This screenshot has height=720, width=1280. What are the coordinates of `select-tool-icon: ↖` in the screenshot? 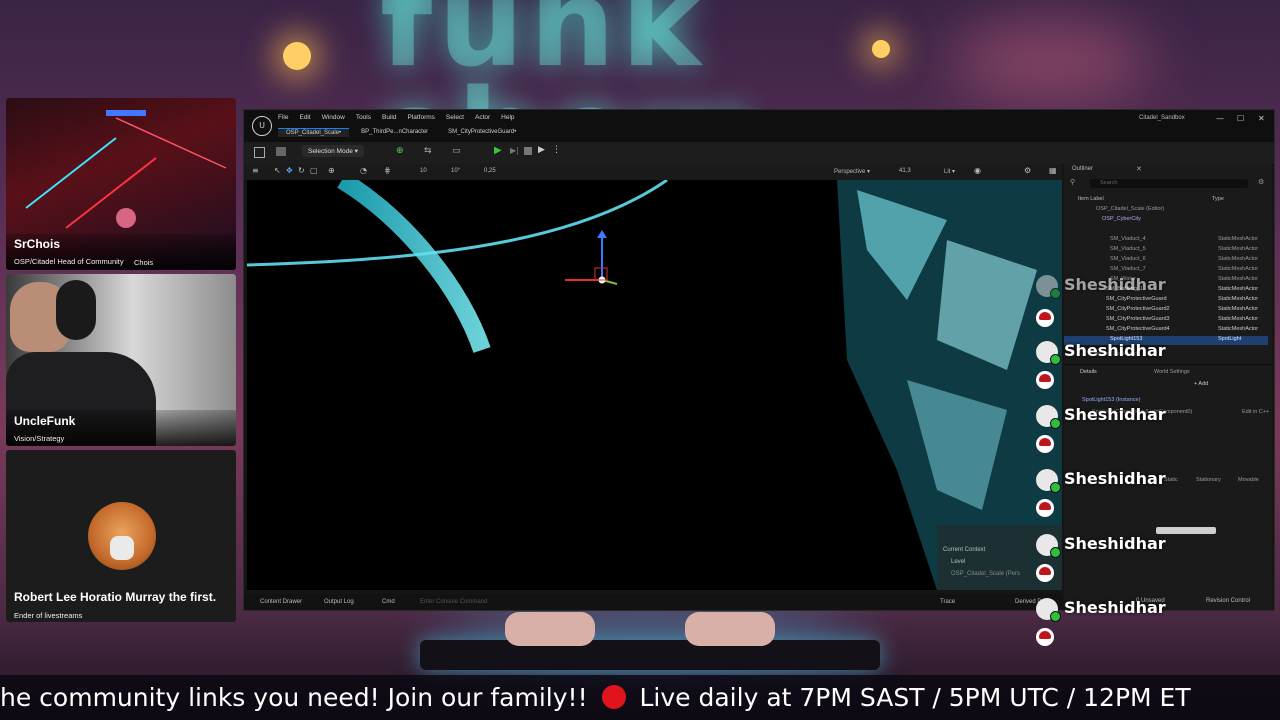 It's located at (277, 170).